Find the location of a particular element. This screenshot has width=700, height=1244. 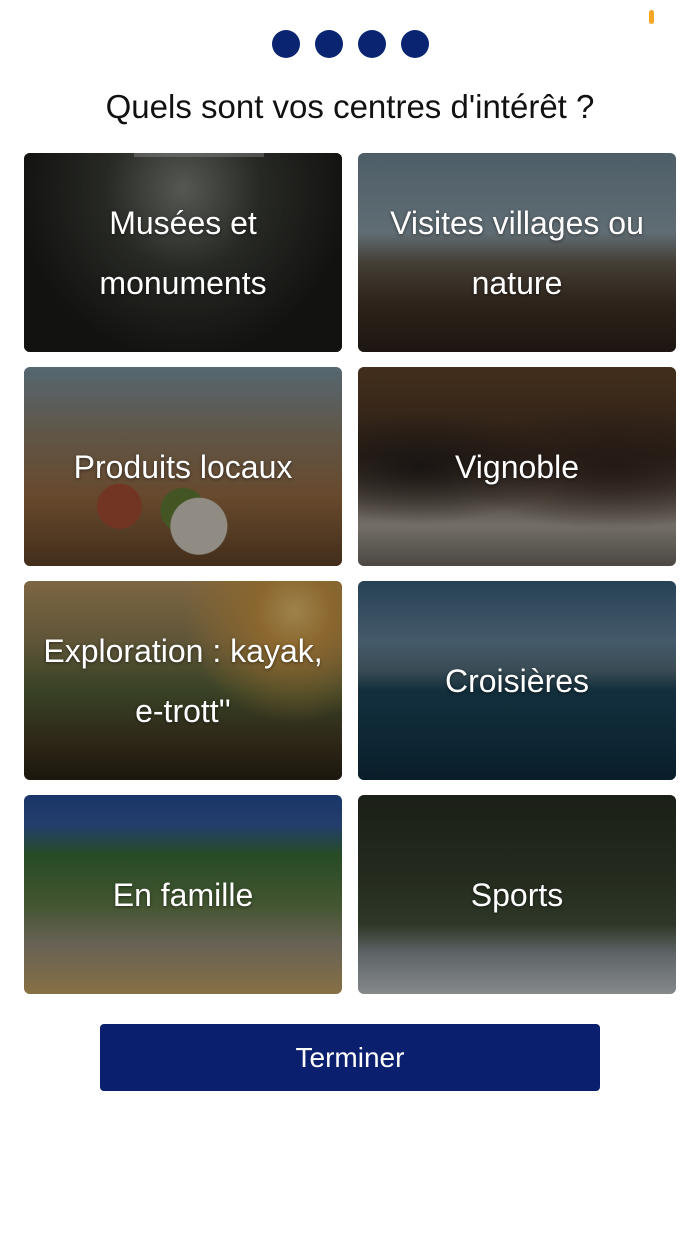

finish-button: Terminer is located at coordinates (350, 1057).